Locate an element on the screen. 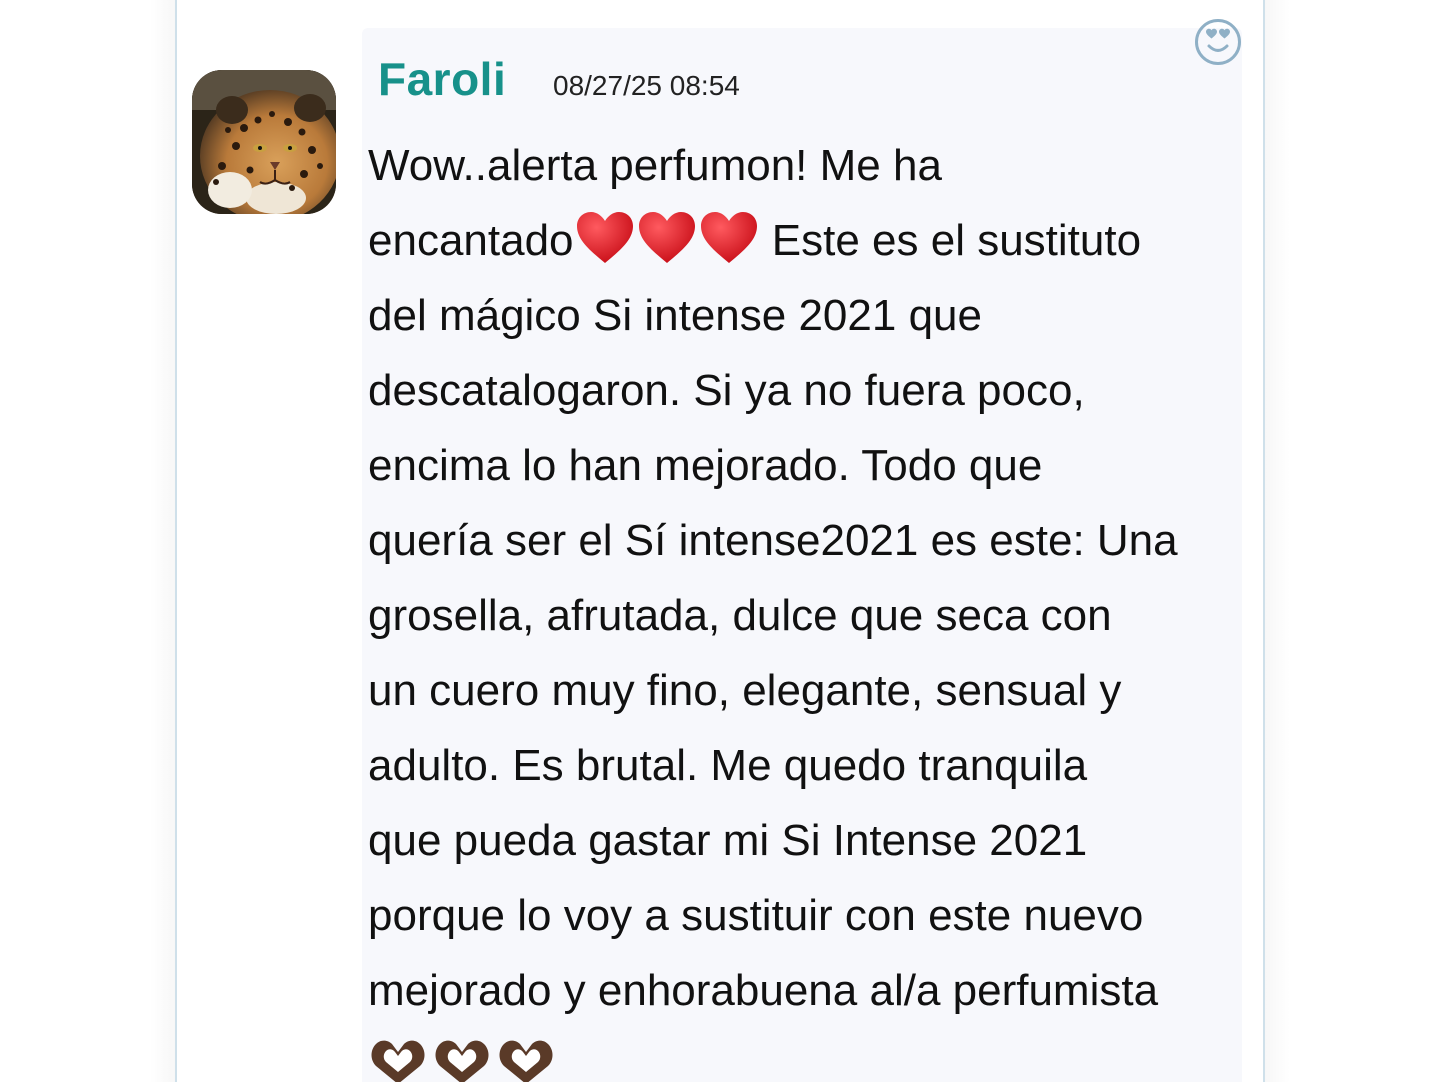  message-line is located at coordinates (808, 1055).